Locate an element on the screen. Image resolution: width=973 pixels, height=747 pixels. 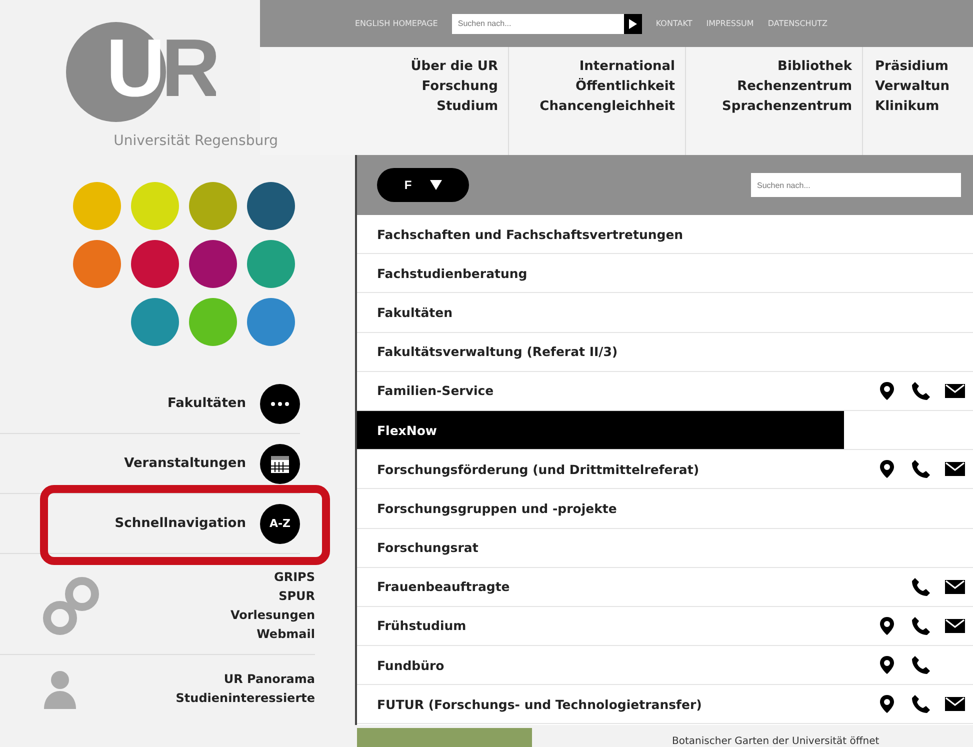
nav-link: Rechenzentrum is located at coordinates (794, 87).